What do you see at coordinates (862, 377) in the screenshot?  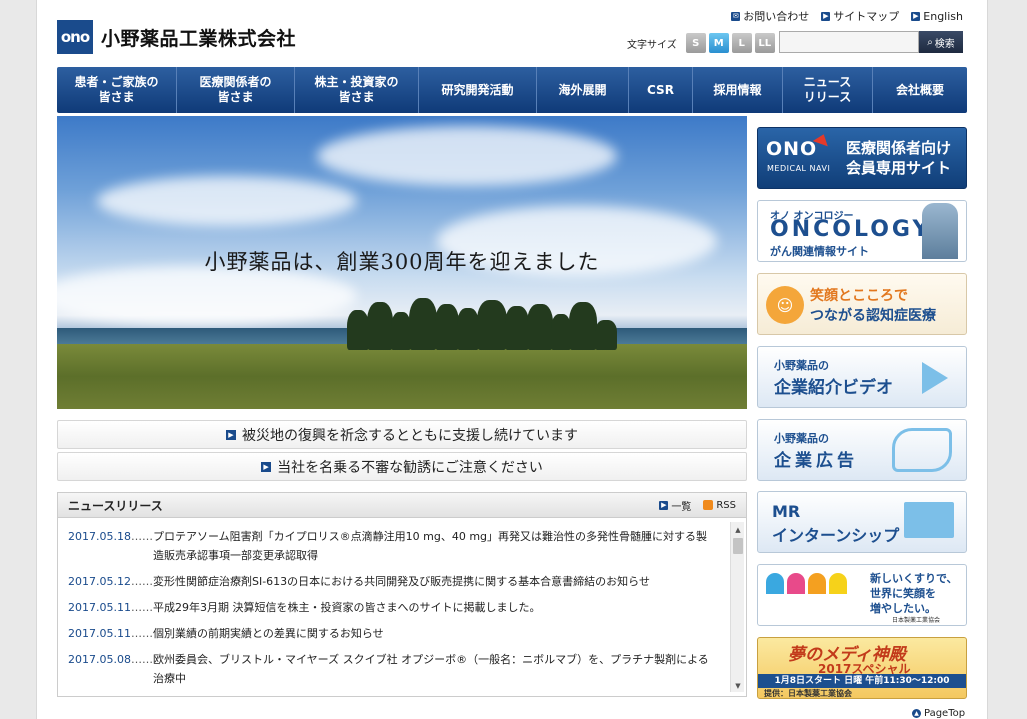 I see `banner-video: 小野薬品の 企業紹介ビデオ` at bounding box center [862, 377].